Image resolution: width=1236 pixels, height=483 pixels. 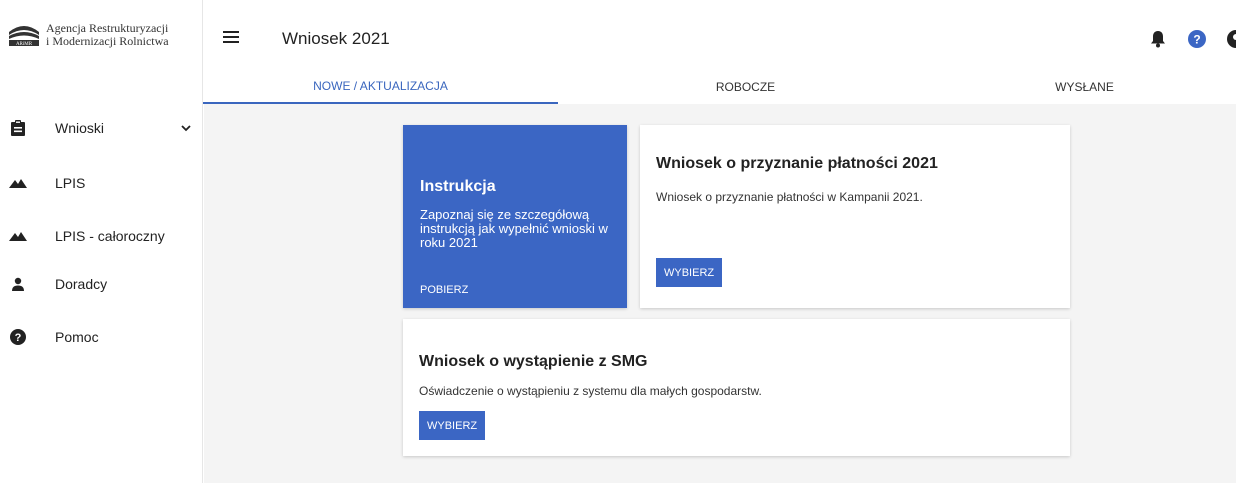 I want to click on tabs-bar: NOWE / AKTUALIZACJA ROBOCZE WYSŁANE, so click(x=719, y=87).